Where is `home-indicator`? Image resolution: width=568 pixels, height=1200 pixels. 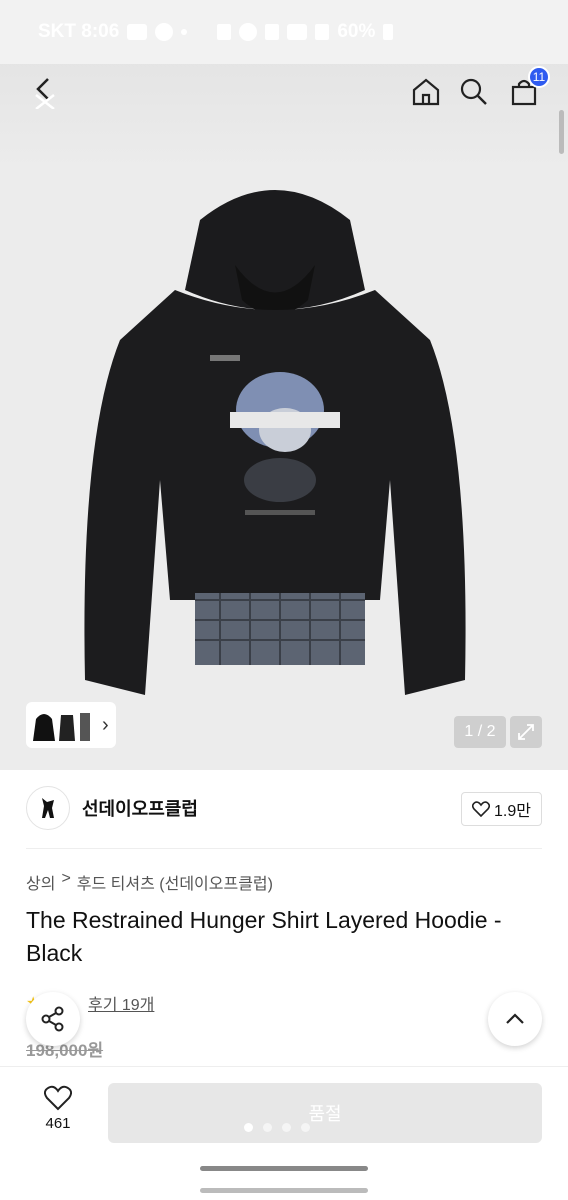 home-indicator is located at coordinates (284, 1168).